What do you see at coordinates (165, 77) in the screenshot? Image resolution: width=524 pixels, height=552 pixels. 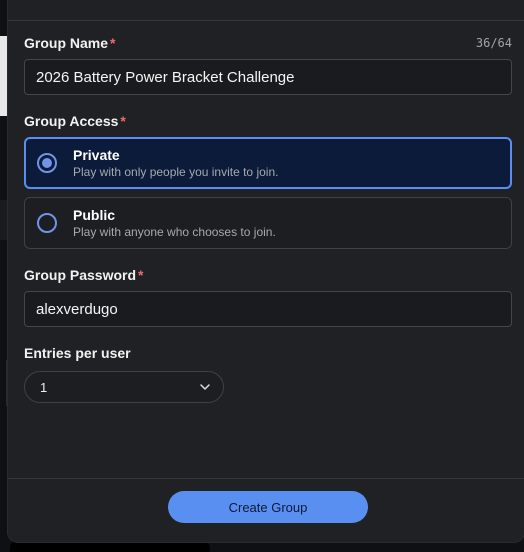 I see `group-name-value: 2026 Battery Power Bracket Challenge` at bounding box center [165, 77].